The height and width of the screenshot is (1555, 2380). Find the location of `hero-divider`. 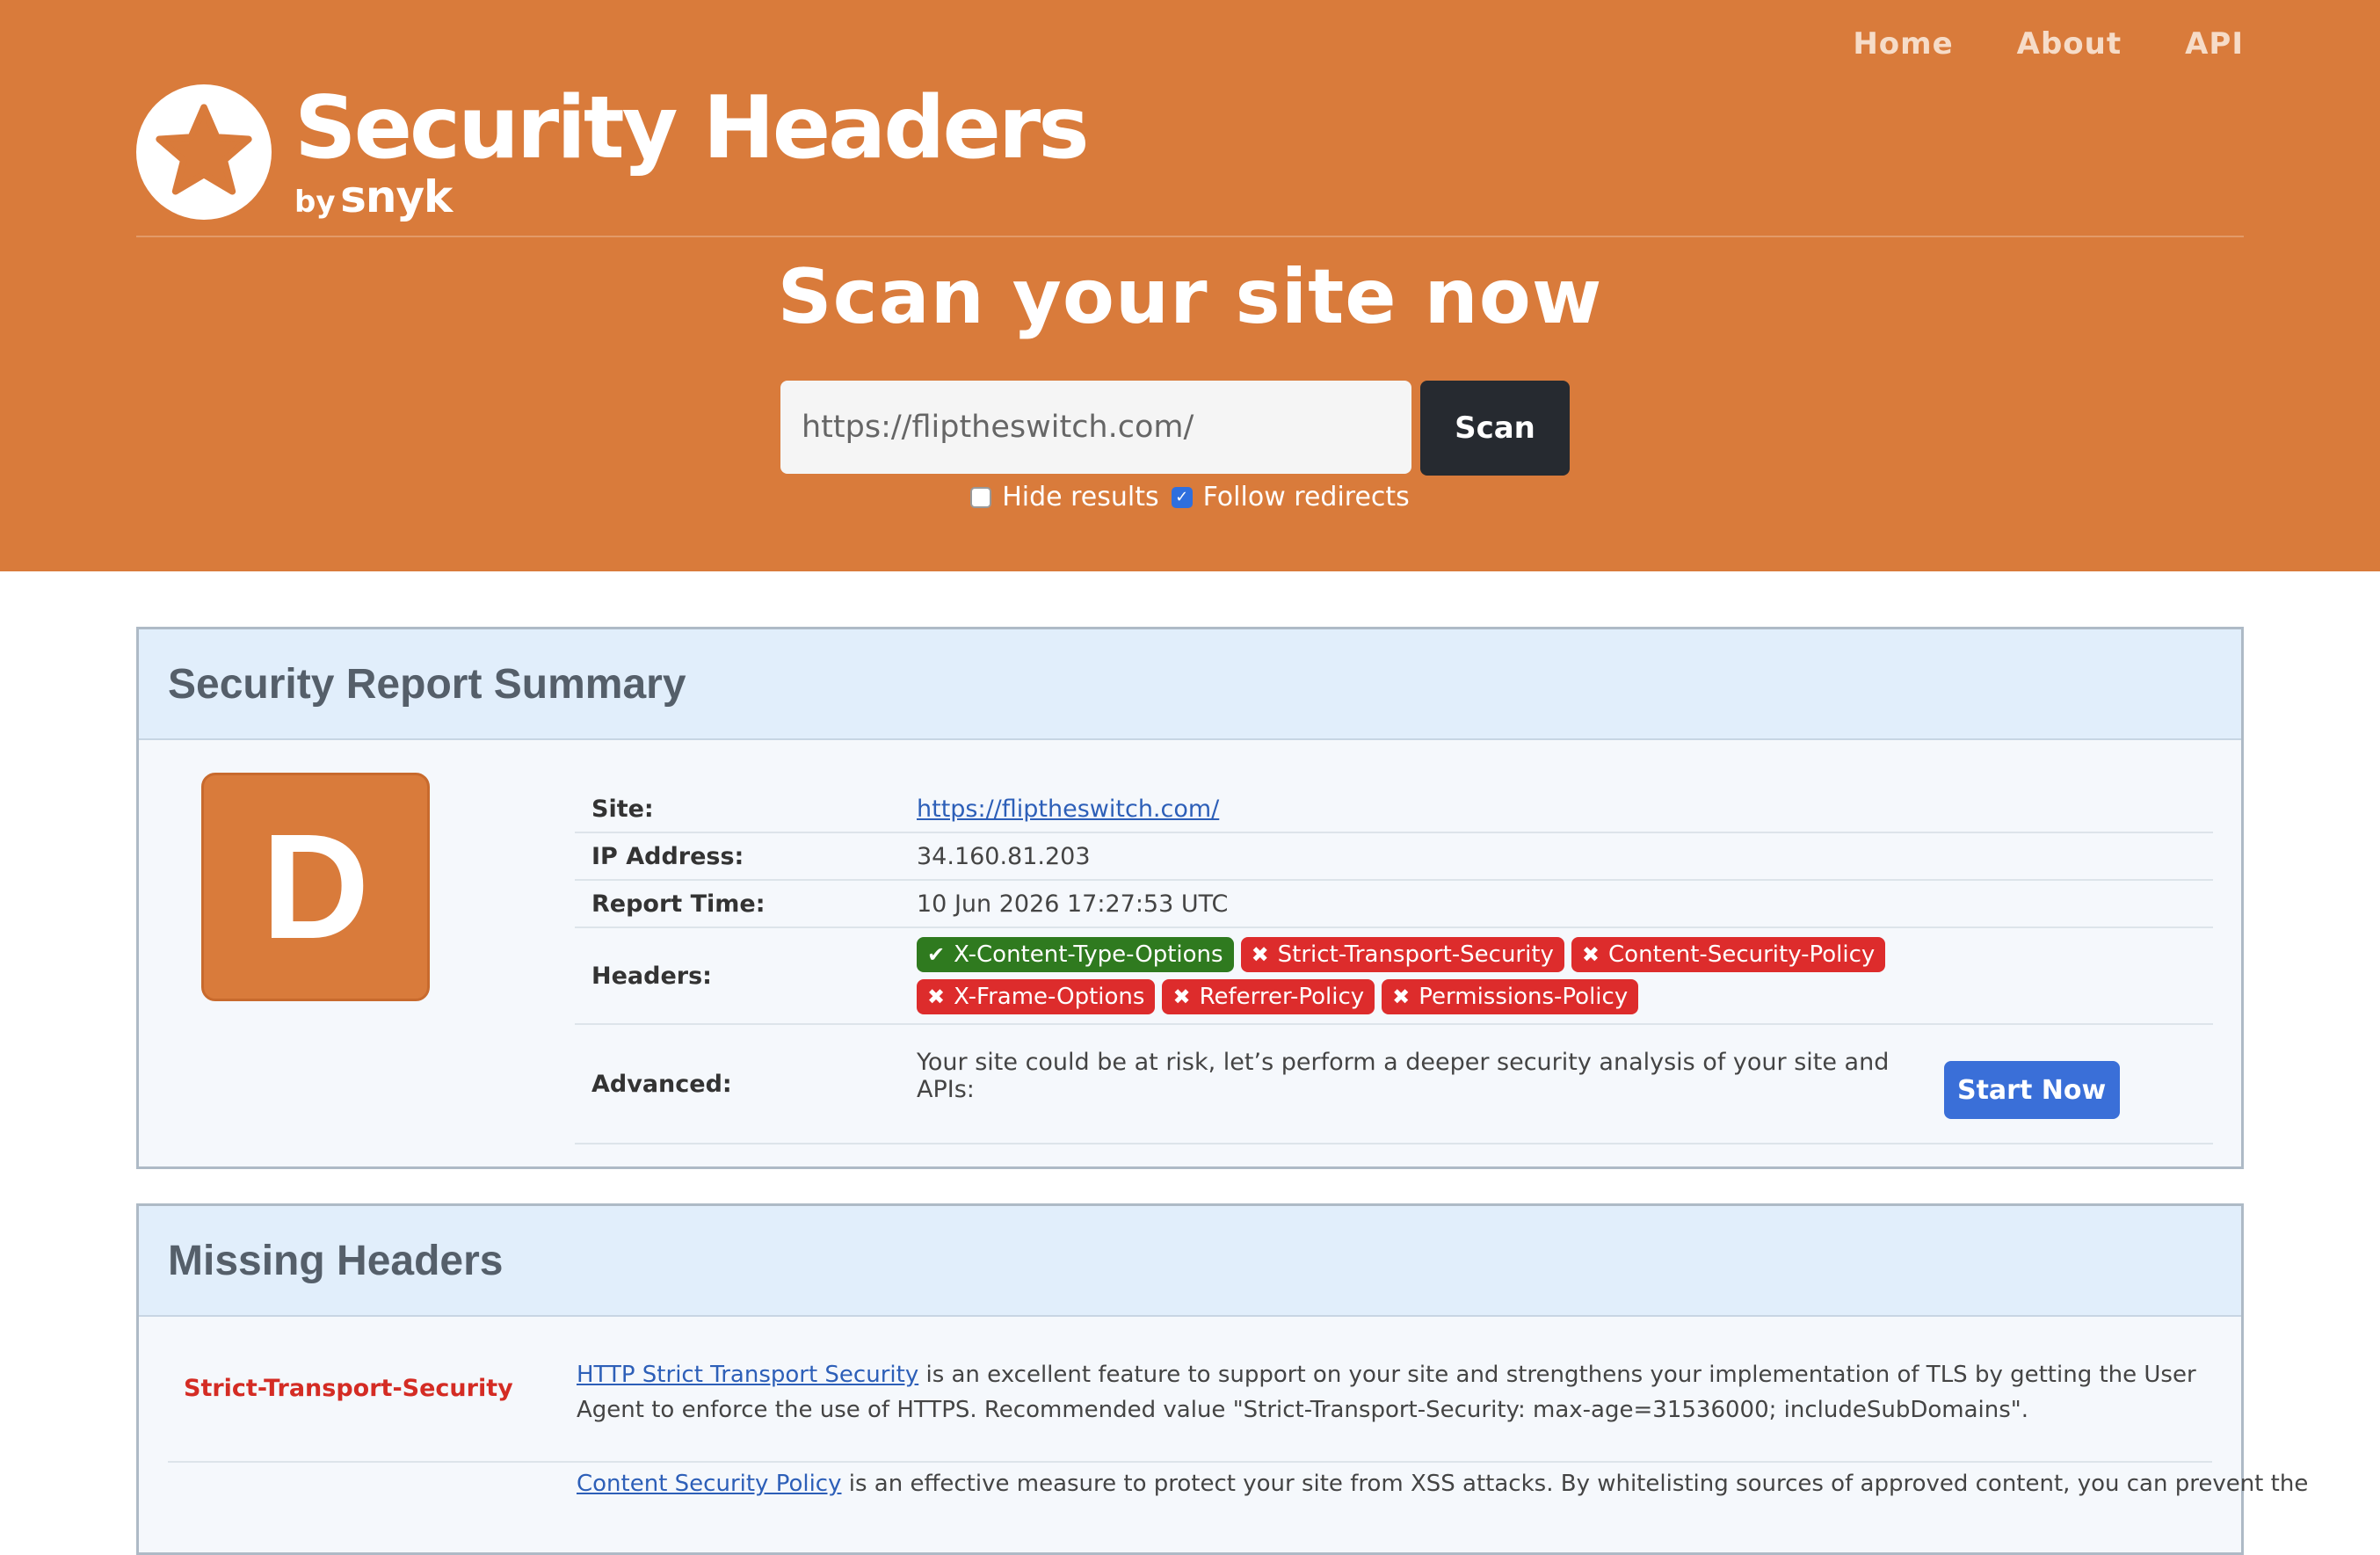

hero-divider is located at coordinates (1190, 236).